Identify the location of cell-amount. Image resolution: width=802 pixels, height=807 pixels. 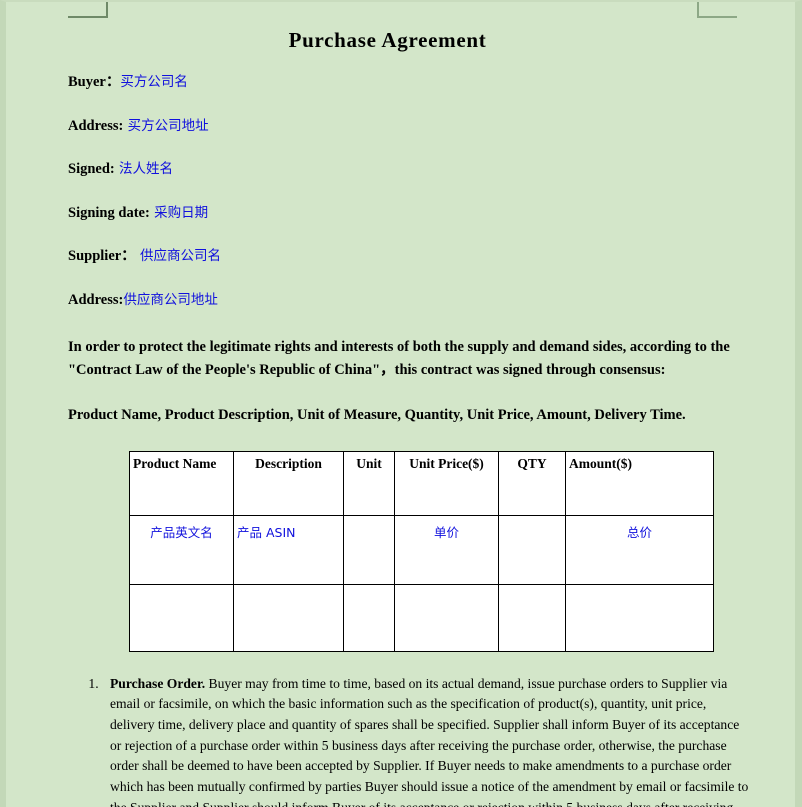
(639, 617).